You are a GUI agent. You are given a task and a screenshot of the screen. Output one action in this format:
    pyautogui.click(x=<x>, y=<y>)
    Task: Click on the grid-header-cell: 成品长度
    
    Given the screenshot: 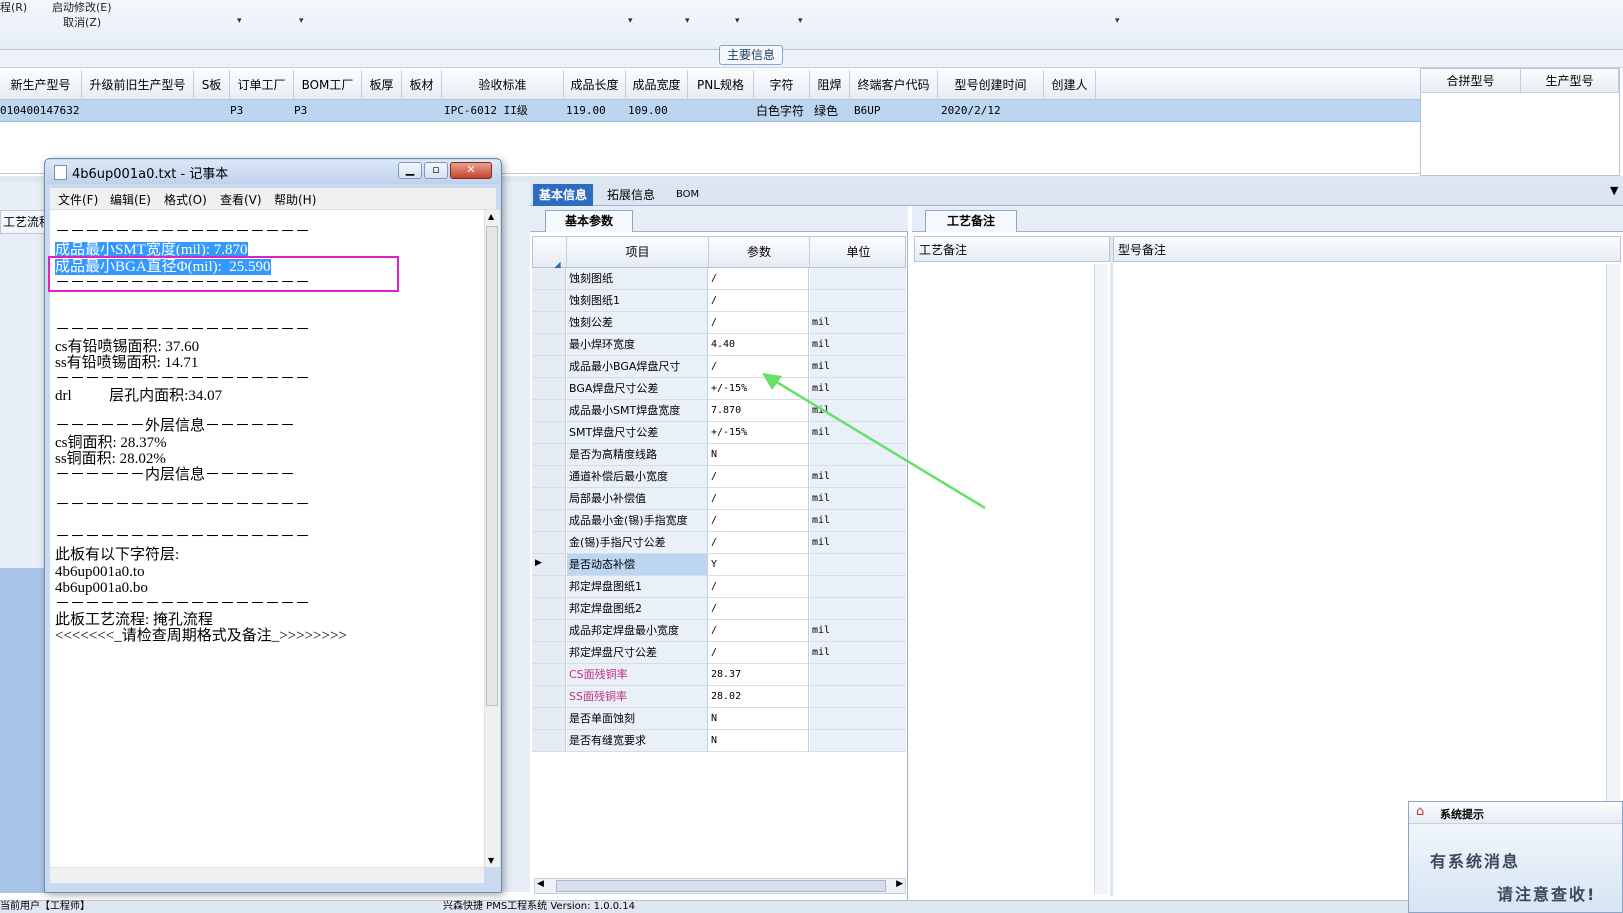 What is the action you would take?
    pyautogui.click(x=595, y=85)
    